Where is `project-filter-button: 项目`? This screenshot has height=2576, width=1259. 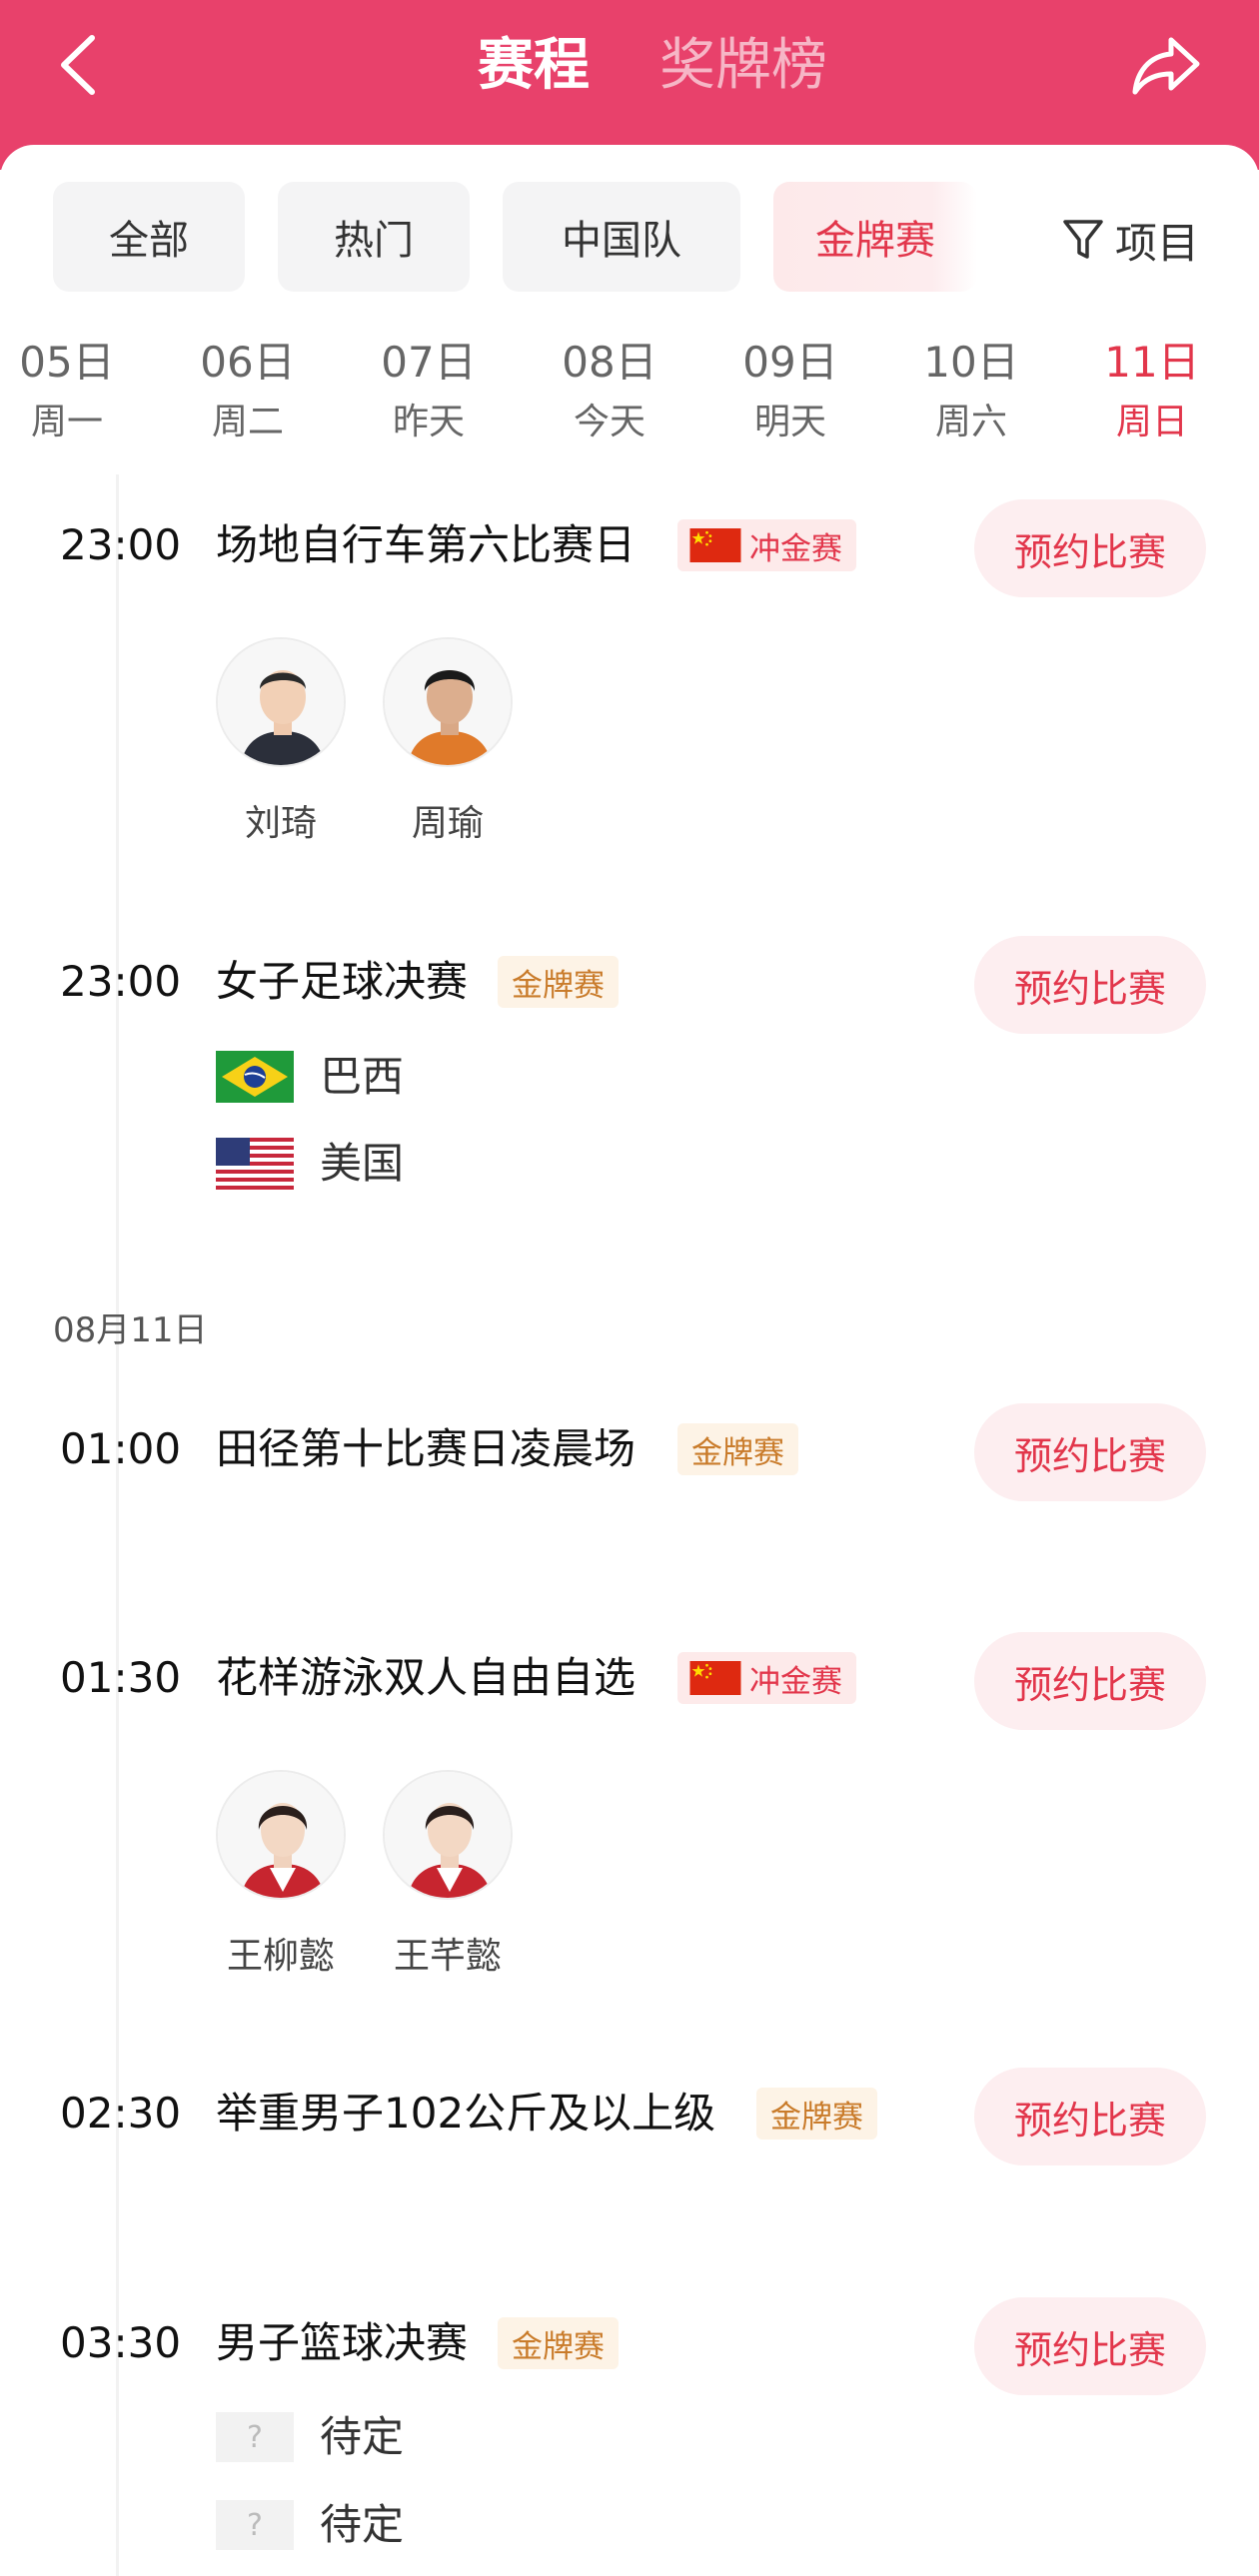
project-filter-button: 项目 is located at coordinates (1130, 240).